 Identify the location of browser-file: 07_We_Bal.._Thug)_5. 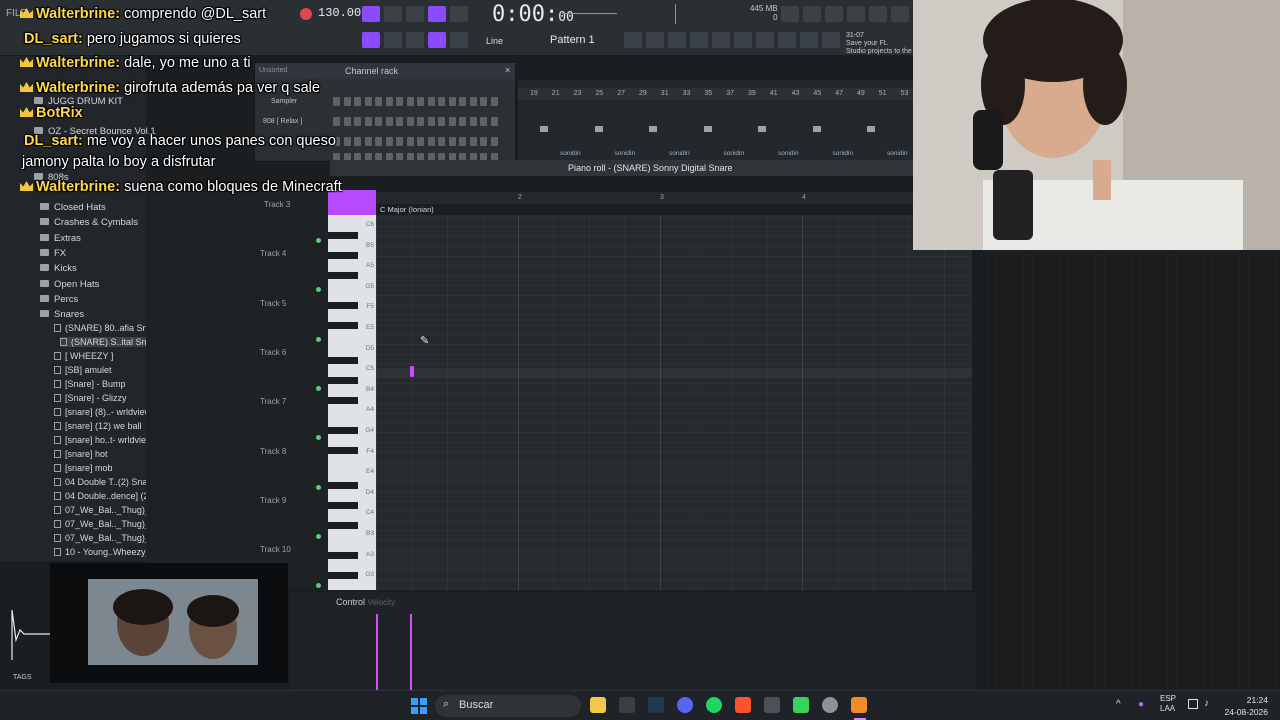
(104, 538).